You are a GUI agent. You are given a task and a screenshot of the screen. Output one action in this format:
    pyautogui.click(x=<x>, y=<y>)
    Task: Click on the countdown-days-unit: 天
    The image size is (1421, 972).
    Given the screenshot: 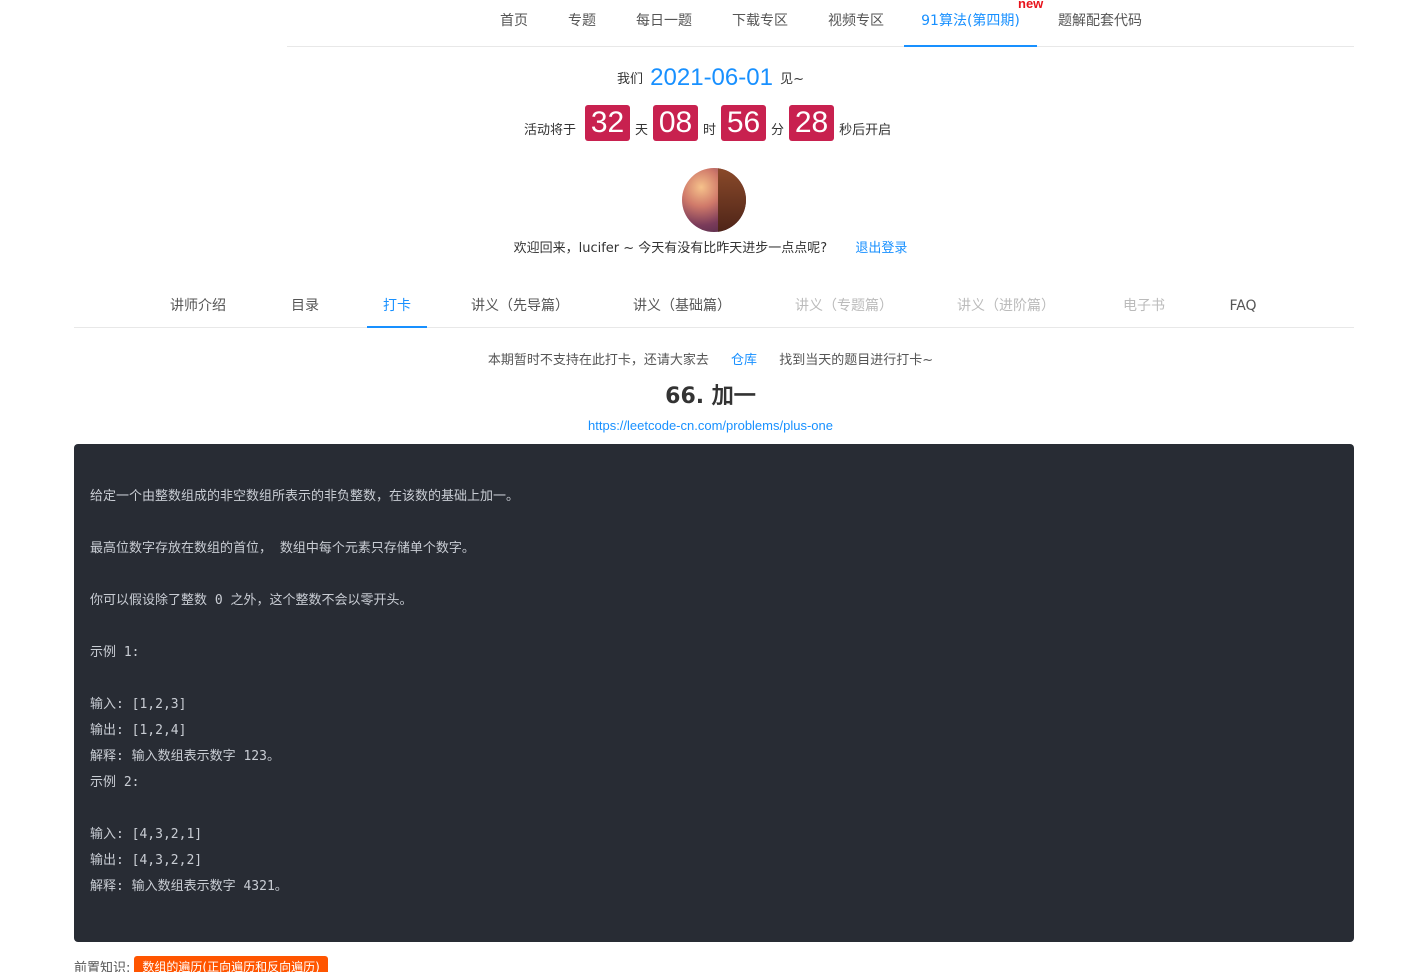 What is the action you would take?
    pyautogui.click(x=642, y=130)
    